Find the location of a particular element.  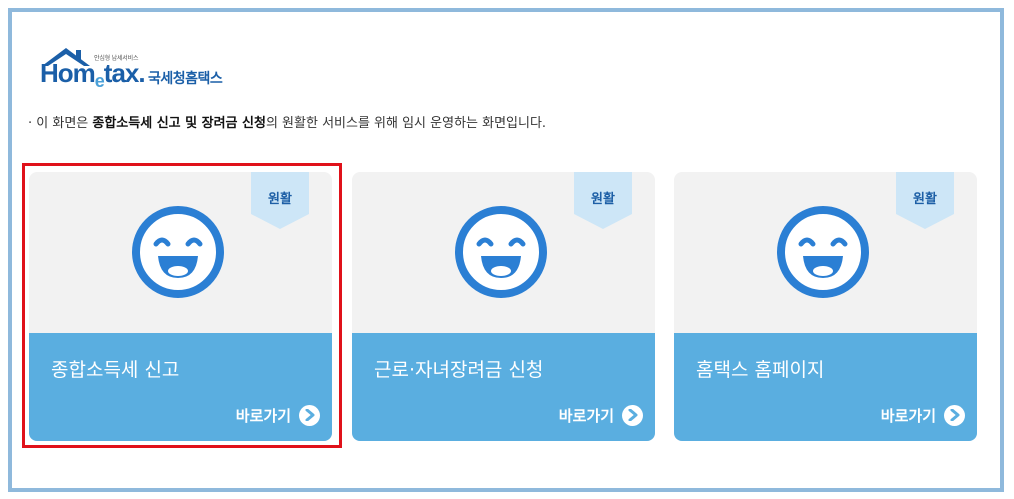

card-panel: 근로·자녀장려금 신청 바로가기 is located at coordinates (503, 387).